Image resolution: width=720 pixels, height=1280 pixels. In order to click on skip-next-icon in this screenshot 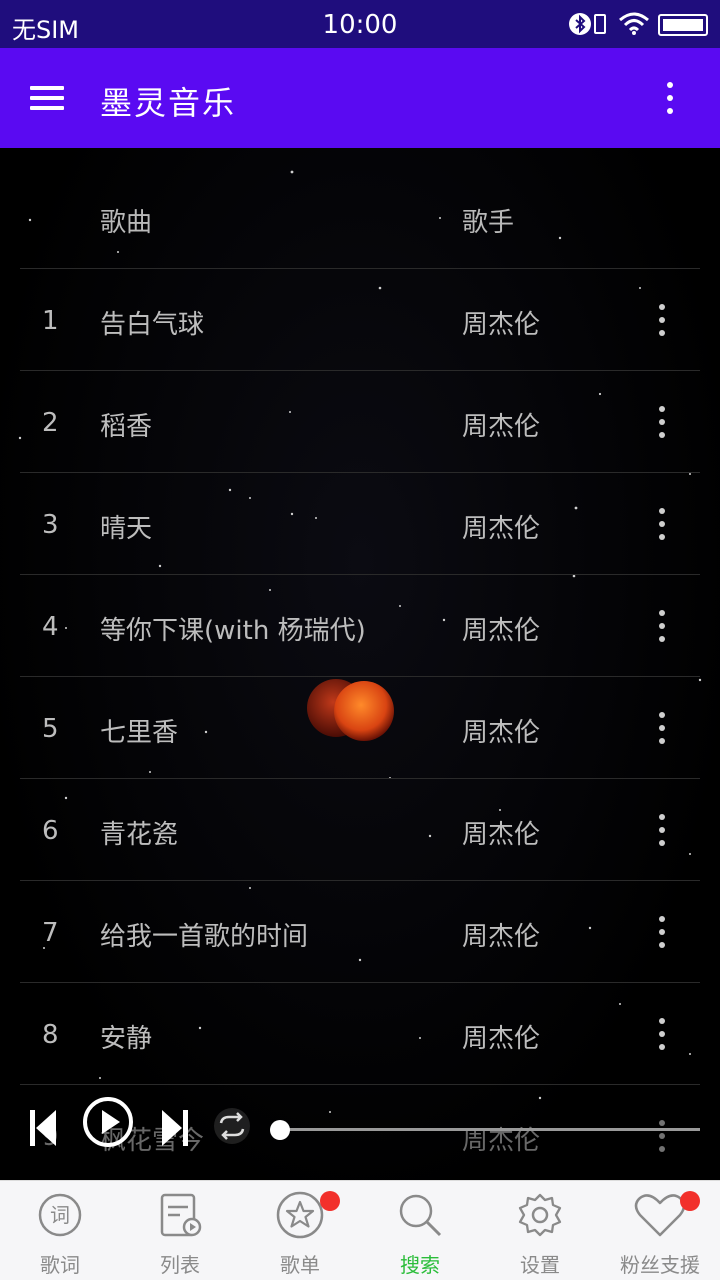, I will do `click(175, 1128)`.